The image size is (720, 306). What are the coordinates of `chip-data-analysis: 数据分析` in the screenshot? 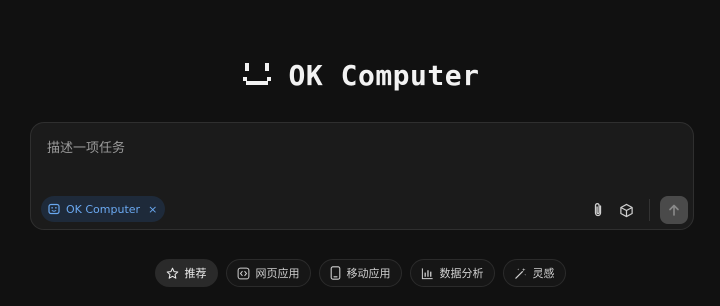 It's located at (452, 273).